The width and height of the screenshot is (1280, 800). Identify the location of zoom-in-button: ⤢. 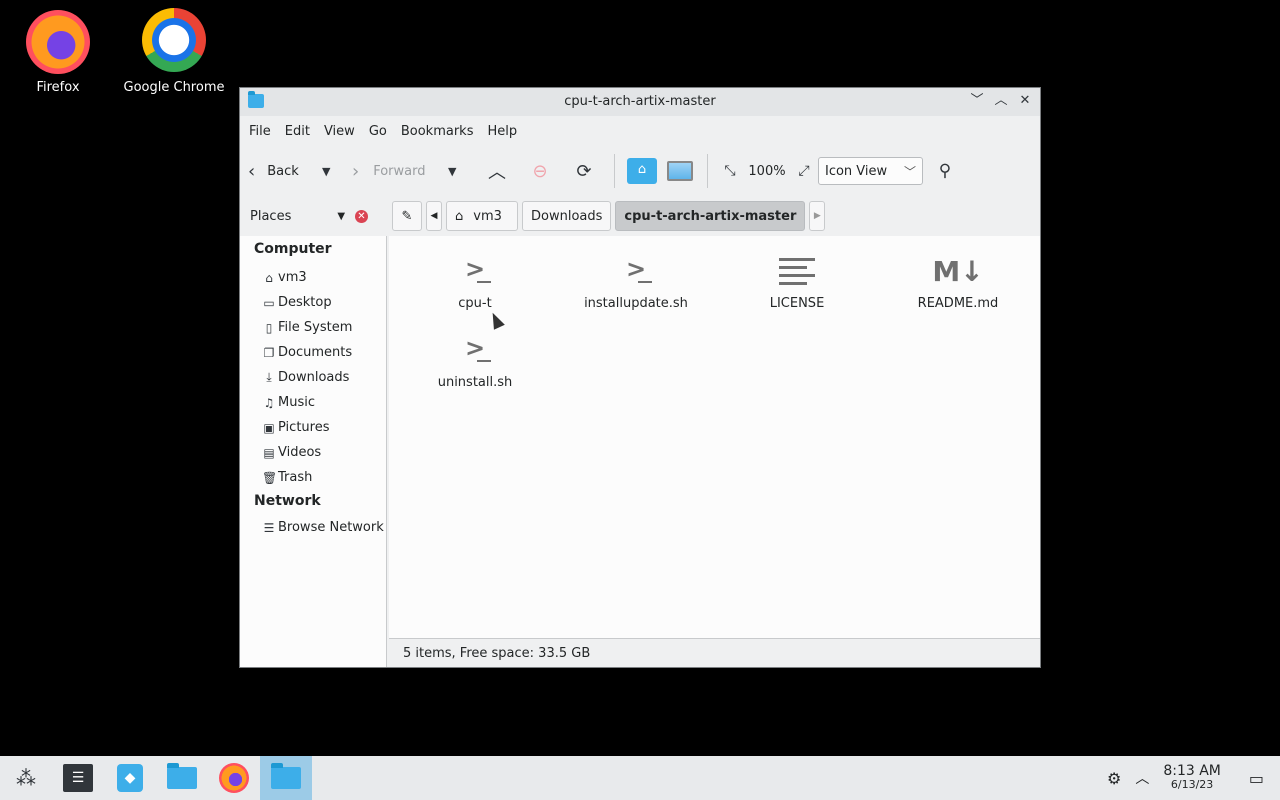
(804, 171).